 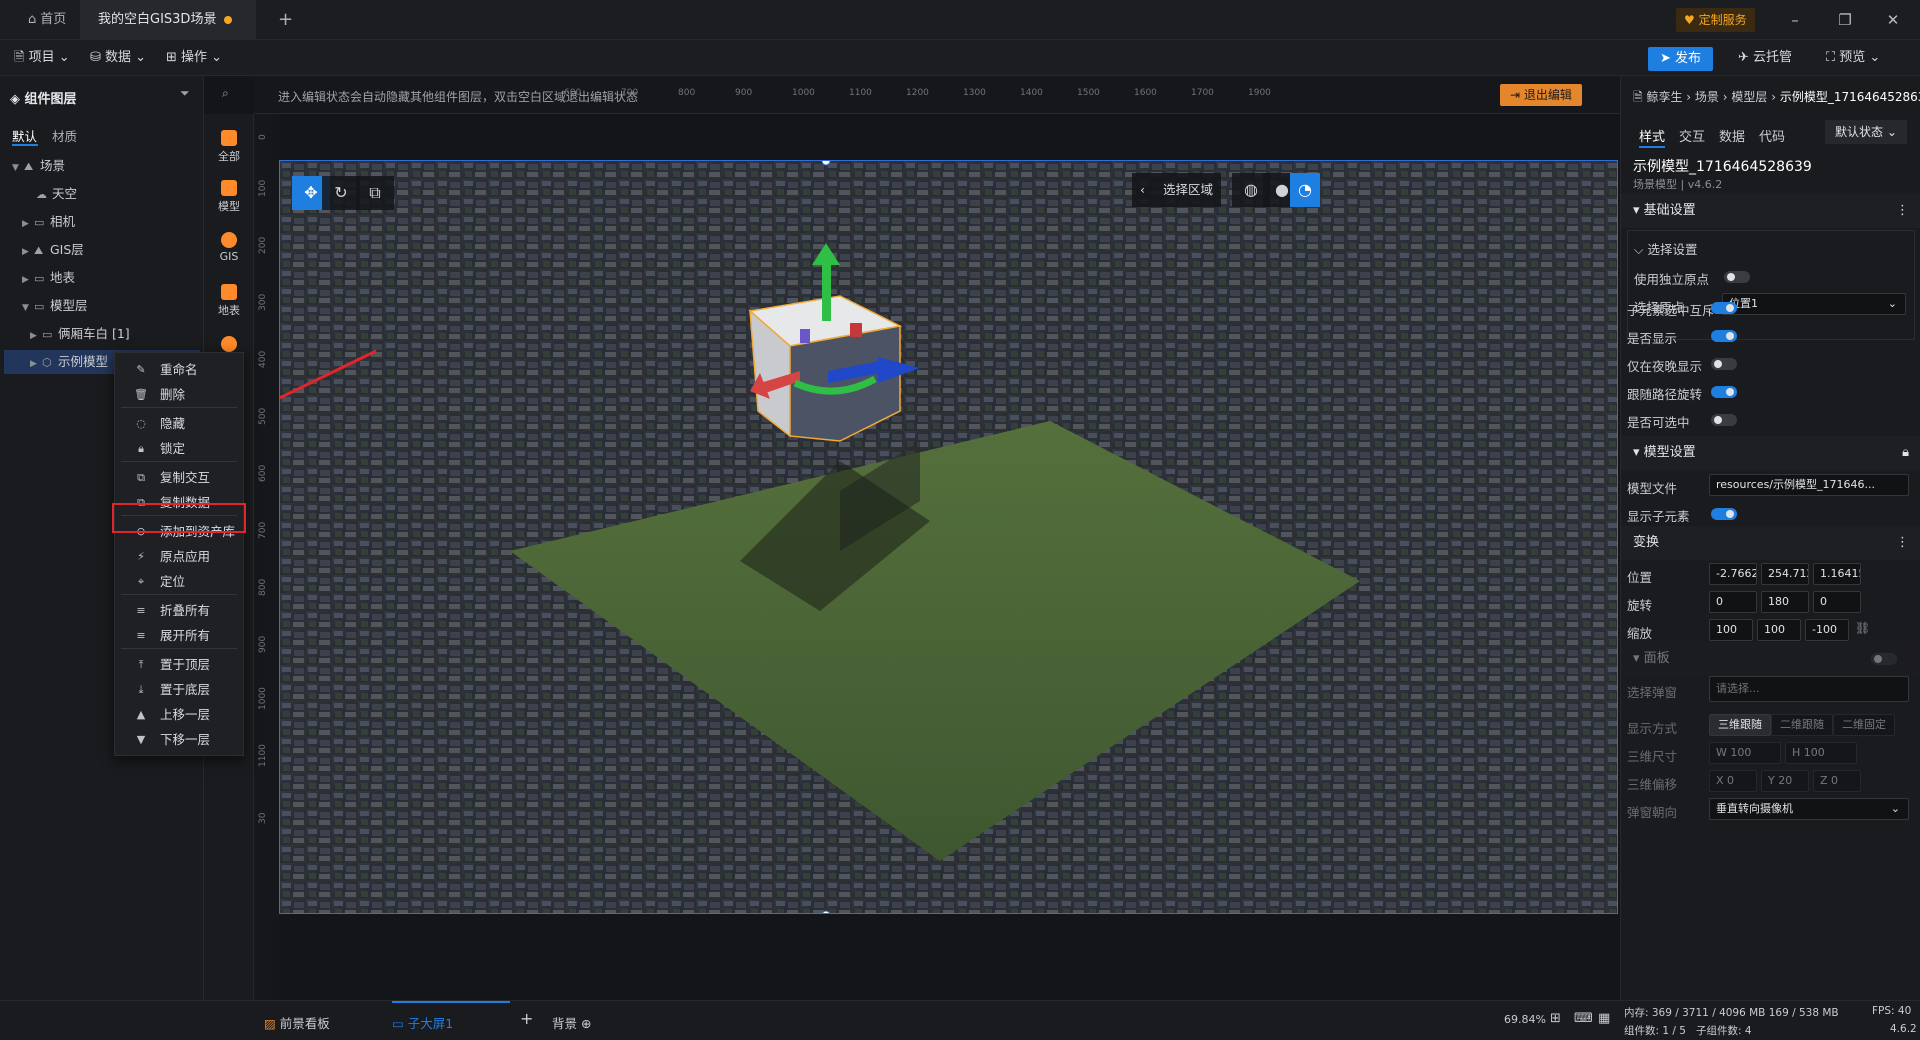 What do you see at coordinates (24, 135) in the screenshot?
I see `tab-default: 默认` at bounding box center [24, 135].